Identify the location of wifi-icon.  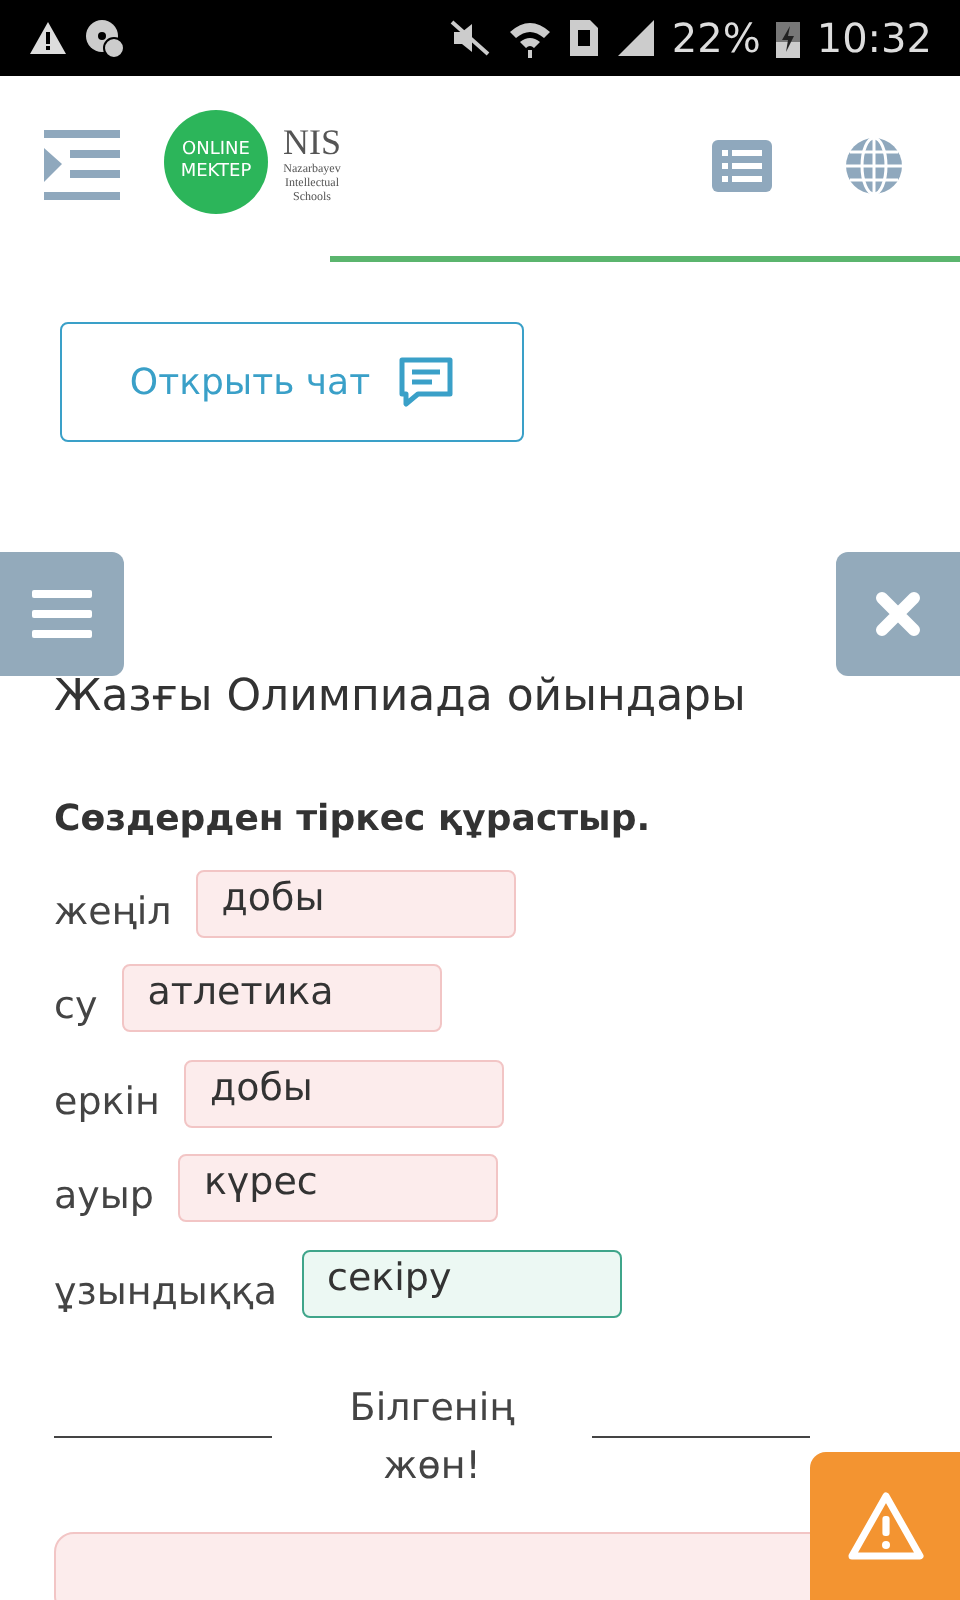
(529, 38).